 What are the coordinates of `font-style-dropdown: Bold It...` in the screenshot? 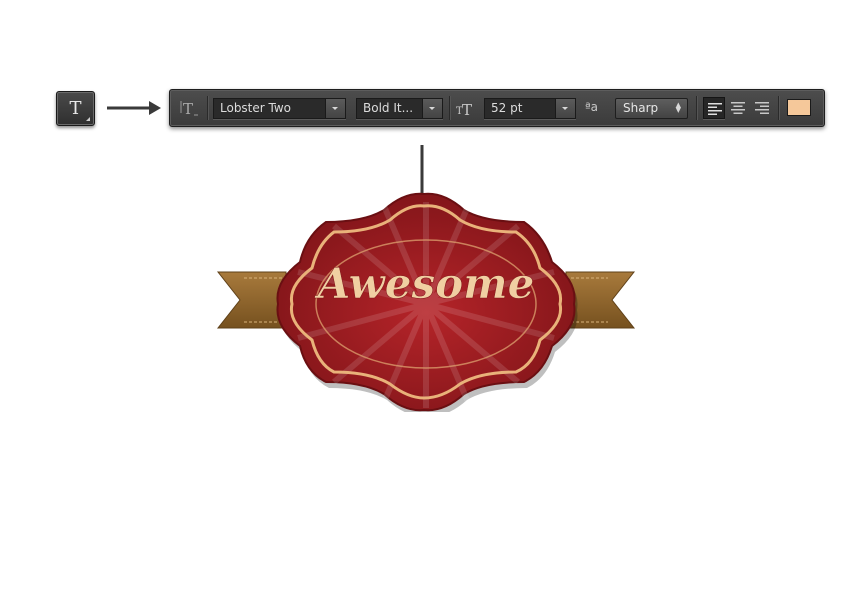 It's located at (399, 108).